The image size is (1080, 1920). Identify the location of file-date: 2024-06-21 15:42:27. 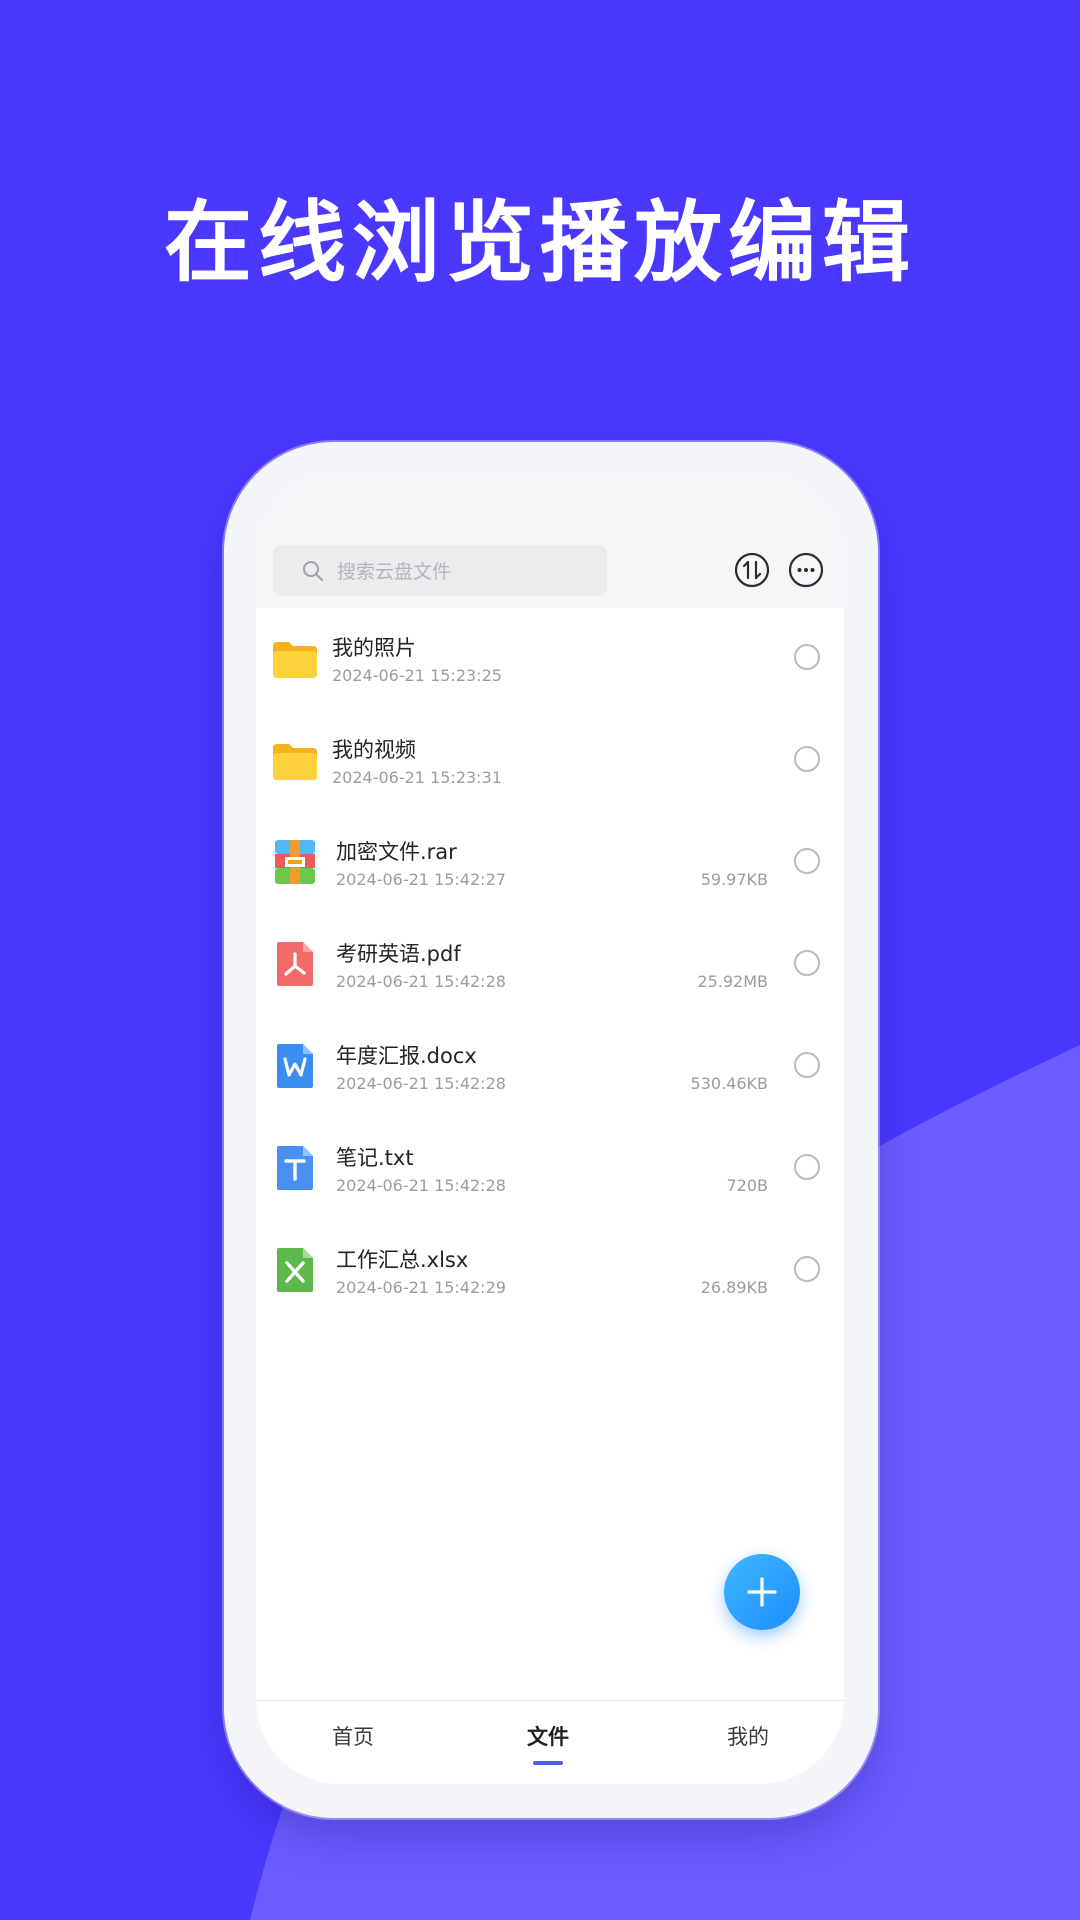
(421, 879).